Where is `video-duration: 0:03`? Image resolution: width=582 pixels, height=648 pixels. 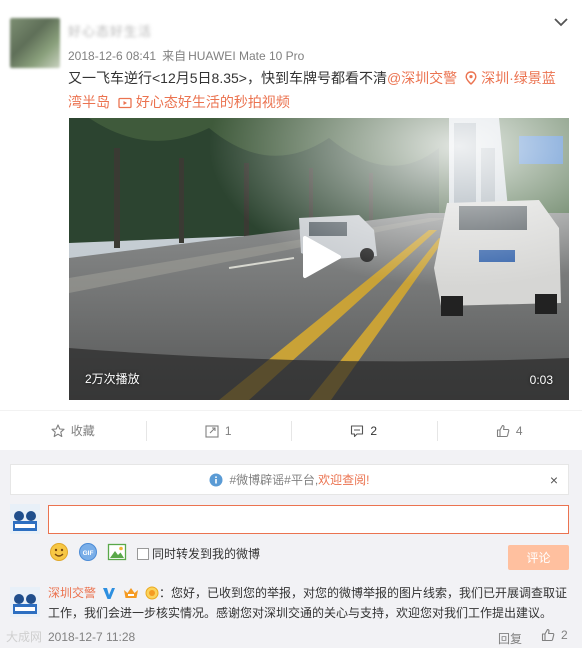 video-duration: 0:03 is located at coordinates (541, 380).